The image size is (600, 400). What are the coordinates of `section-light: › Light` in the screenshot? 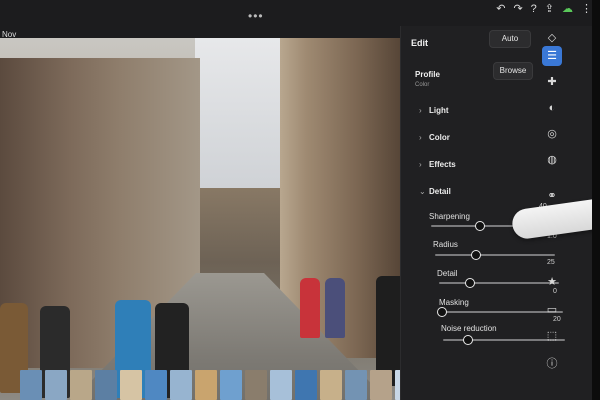 It's located at (434, 110).